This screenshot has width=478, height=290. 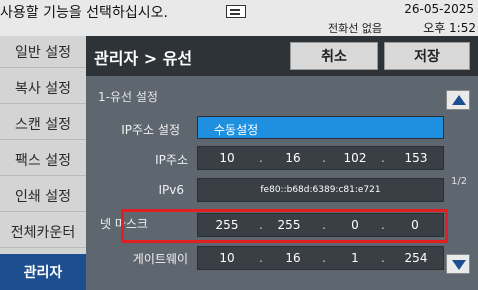 I want to click on scroll-down-button, so click(x=458, y=264).